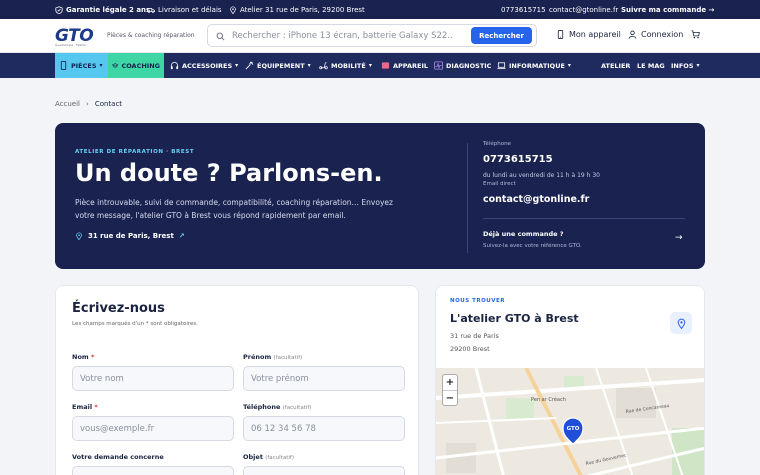  I want to click on phone-icon, so click(560, 34).